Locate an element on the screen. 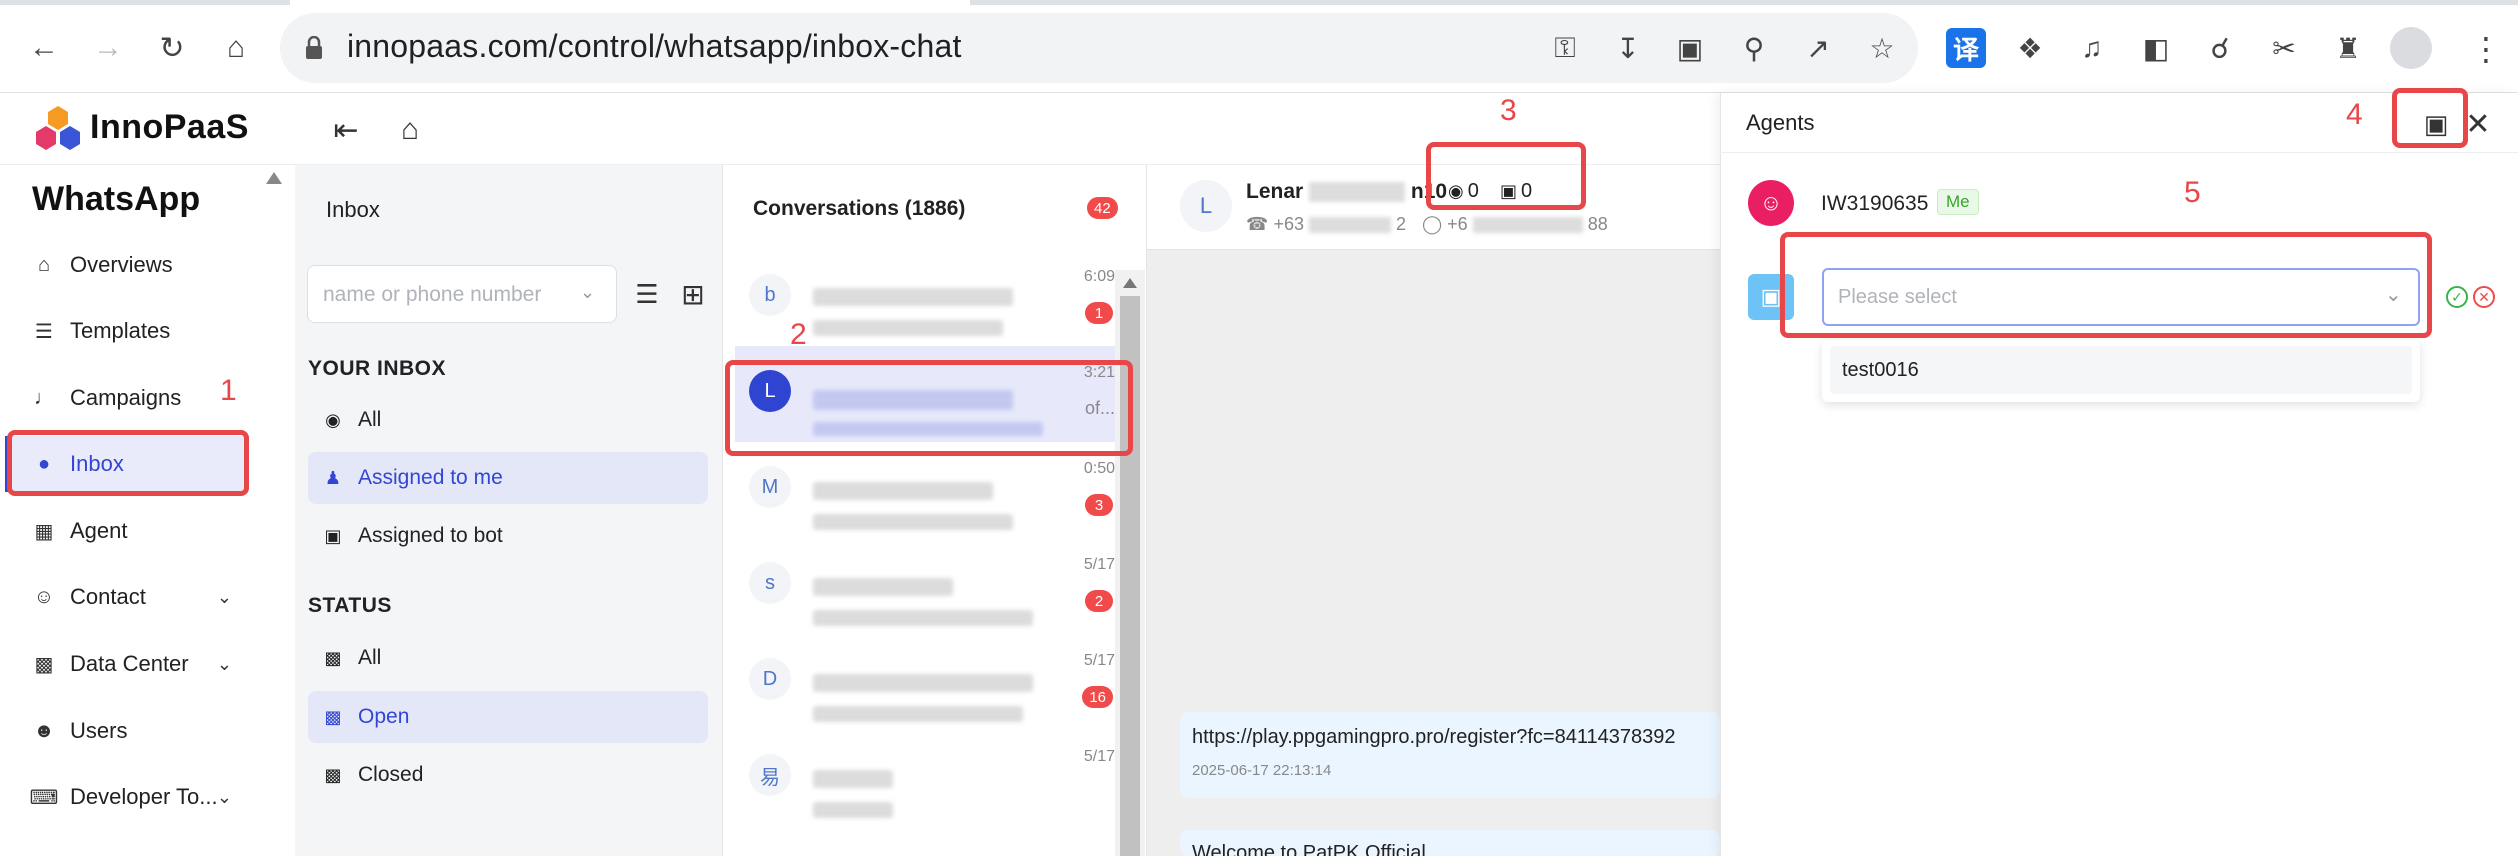  cancel-x-icon: ✕ is located at coordinates (2484, 297).